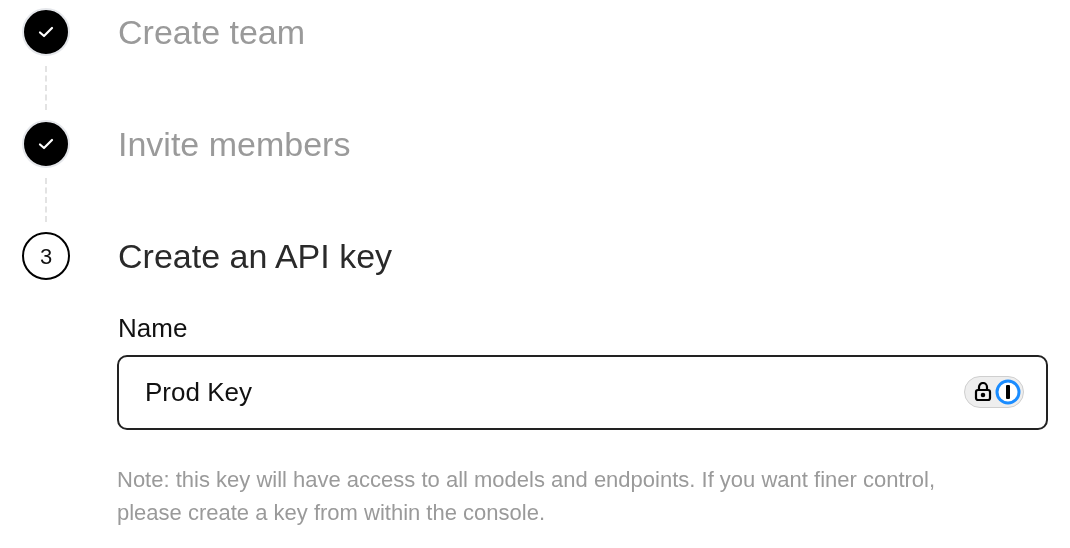 This screenshot has height=548, width=1070. I want to click on step-title: Invite members, so click(234, 144).